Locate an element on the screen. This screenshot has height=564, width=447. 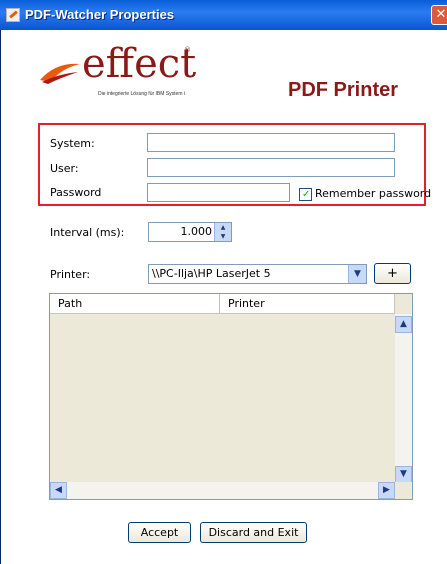
pdf-app-icon is located at coordinates (13, 15).